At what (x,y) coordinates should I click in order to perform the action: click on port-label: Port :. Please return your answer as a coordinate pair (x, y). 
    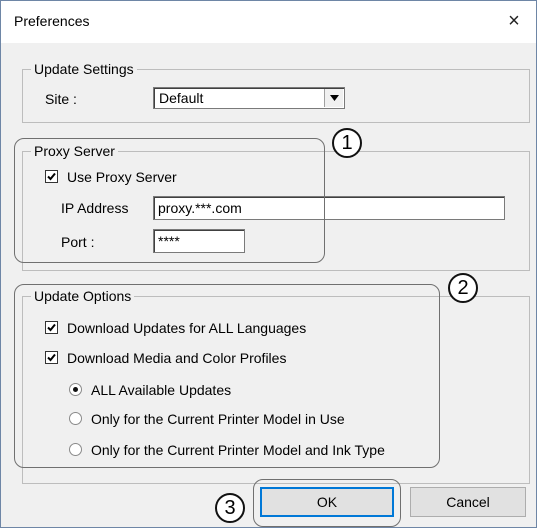
    Looking at the image, I should click on (78, 242).